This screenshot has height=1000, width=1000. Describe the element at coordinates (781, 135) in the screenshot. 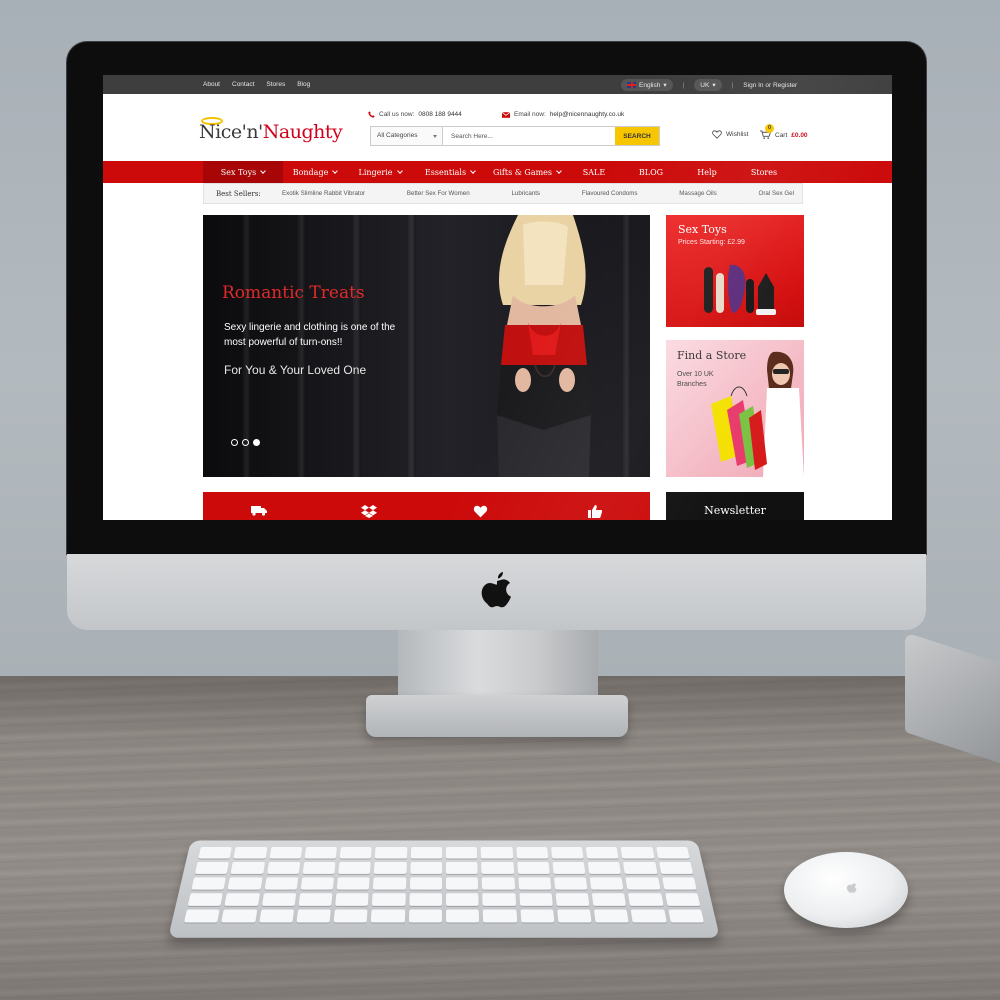

I see `cart-label: Cart` at that location.